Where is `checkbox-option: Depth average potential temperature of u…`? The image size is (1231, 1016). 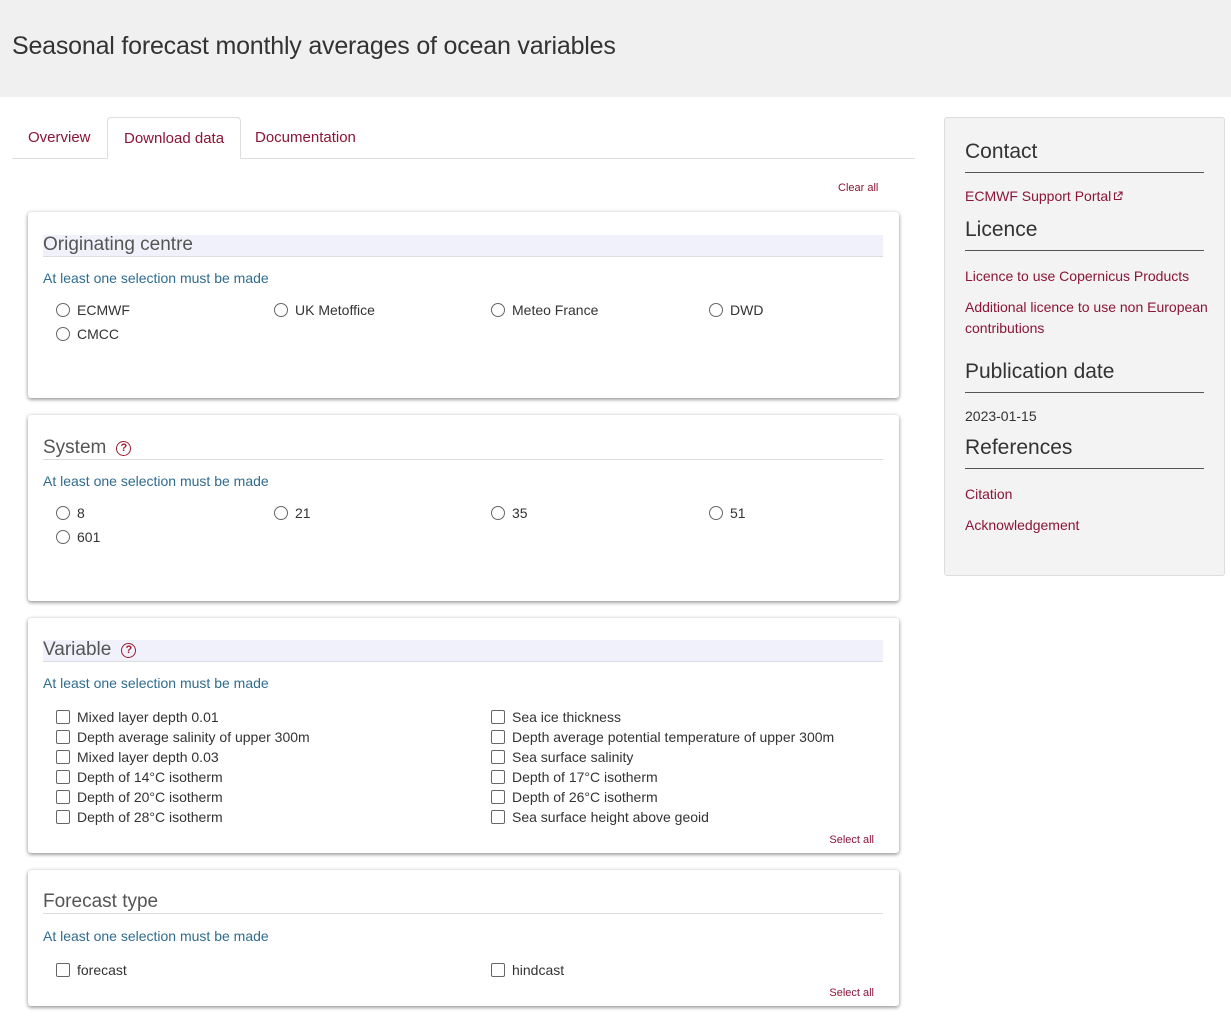
checkbox-option: Depth average potential temperature of u… is located at coordinates (662, 737).